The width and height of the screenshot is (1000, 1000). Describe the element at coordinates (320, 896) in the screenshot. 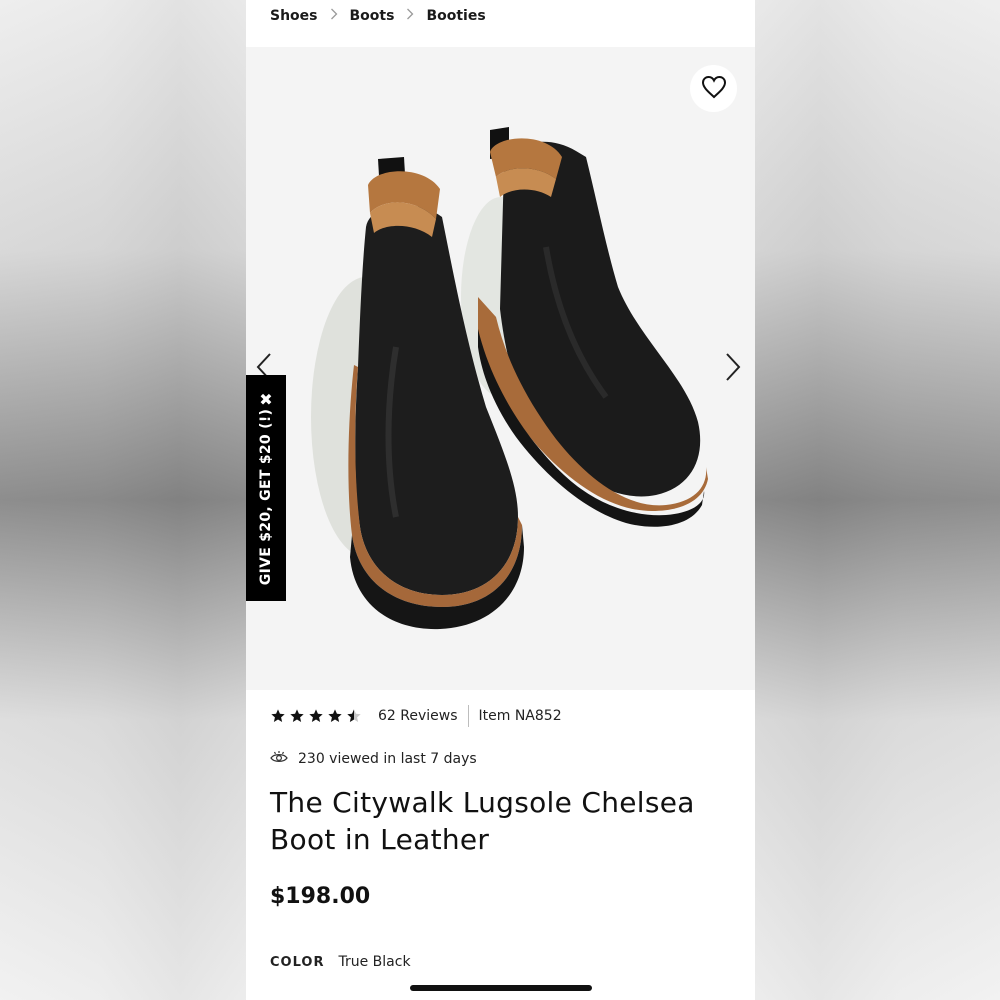

I see `product-price: $198.00` at that location.